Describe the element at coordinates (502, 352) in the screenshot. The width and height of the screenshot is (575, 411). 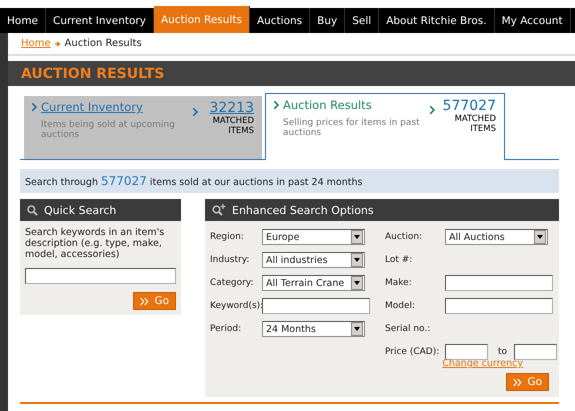
I see `range-label: to` at that location.